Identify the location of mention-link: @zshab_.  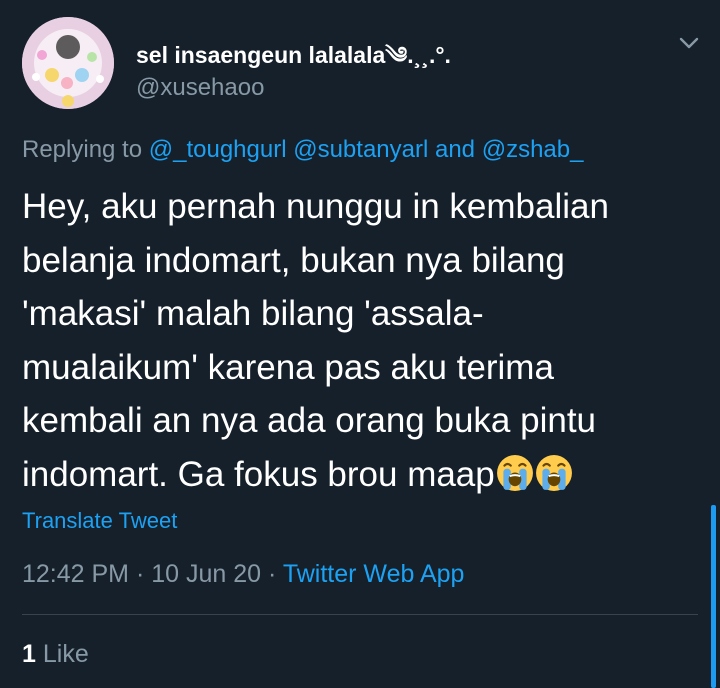
(533, 149).